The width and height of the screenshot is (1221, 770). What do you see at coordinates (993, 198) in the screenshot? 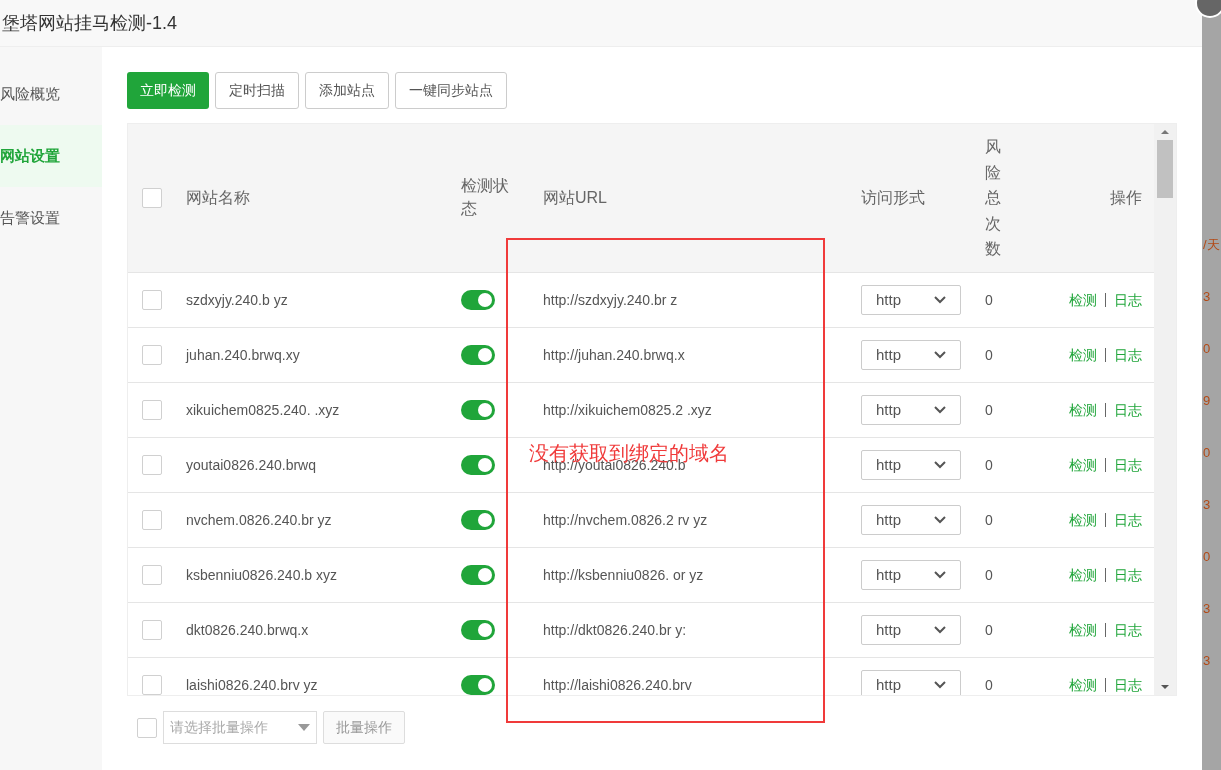
I see `column-header: 风险总次数` at bounding box center [993, 198].